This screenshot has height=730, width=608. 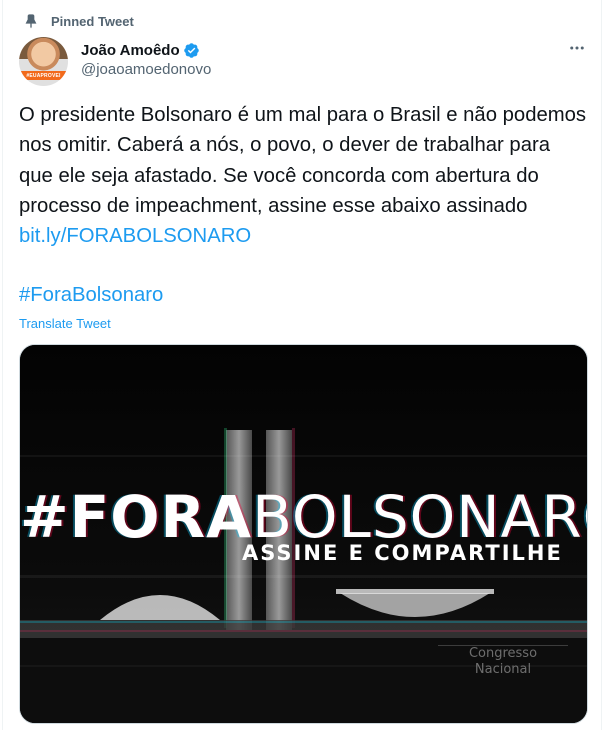 What do you see at coordinates (92, 21) in the screenshot?
I see `pinned-label: Pinned Tweet` at bounding box center [92, 21].